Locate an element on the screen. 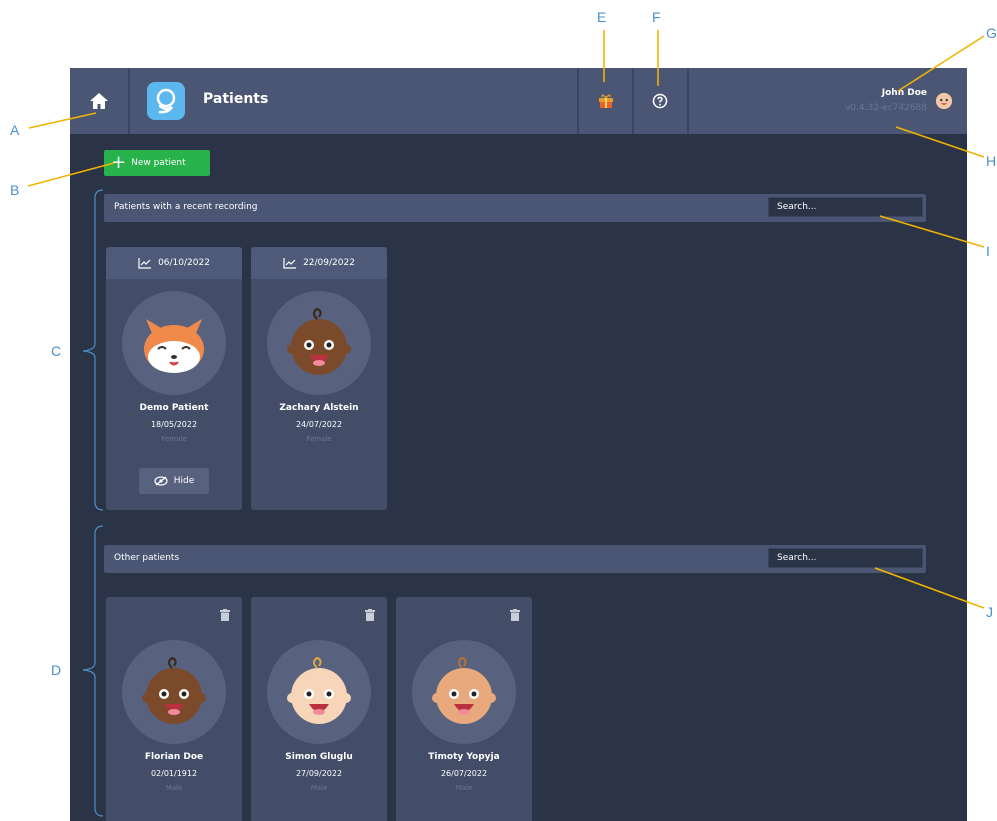  annotation-label-a: A is located at coordinates (15, 130).